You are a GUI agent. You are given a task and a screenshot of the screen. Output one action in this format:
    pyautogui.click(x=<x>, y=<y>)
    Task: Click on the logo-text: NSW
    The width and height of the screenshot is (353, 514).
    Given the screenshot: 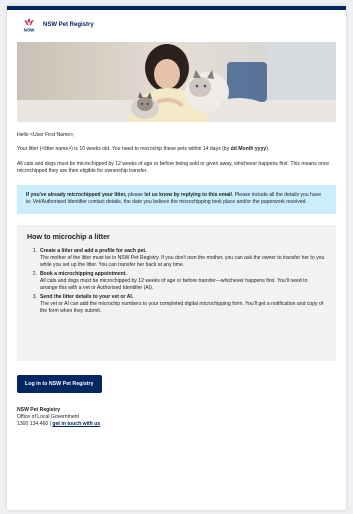 What is the action you would take?
    pyautogui.click(x=29, y=30)
    